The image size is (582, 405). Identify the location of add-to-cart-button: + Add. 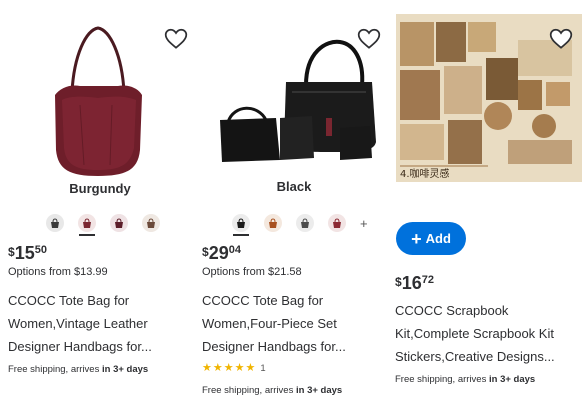
(431, 238).